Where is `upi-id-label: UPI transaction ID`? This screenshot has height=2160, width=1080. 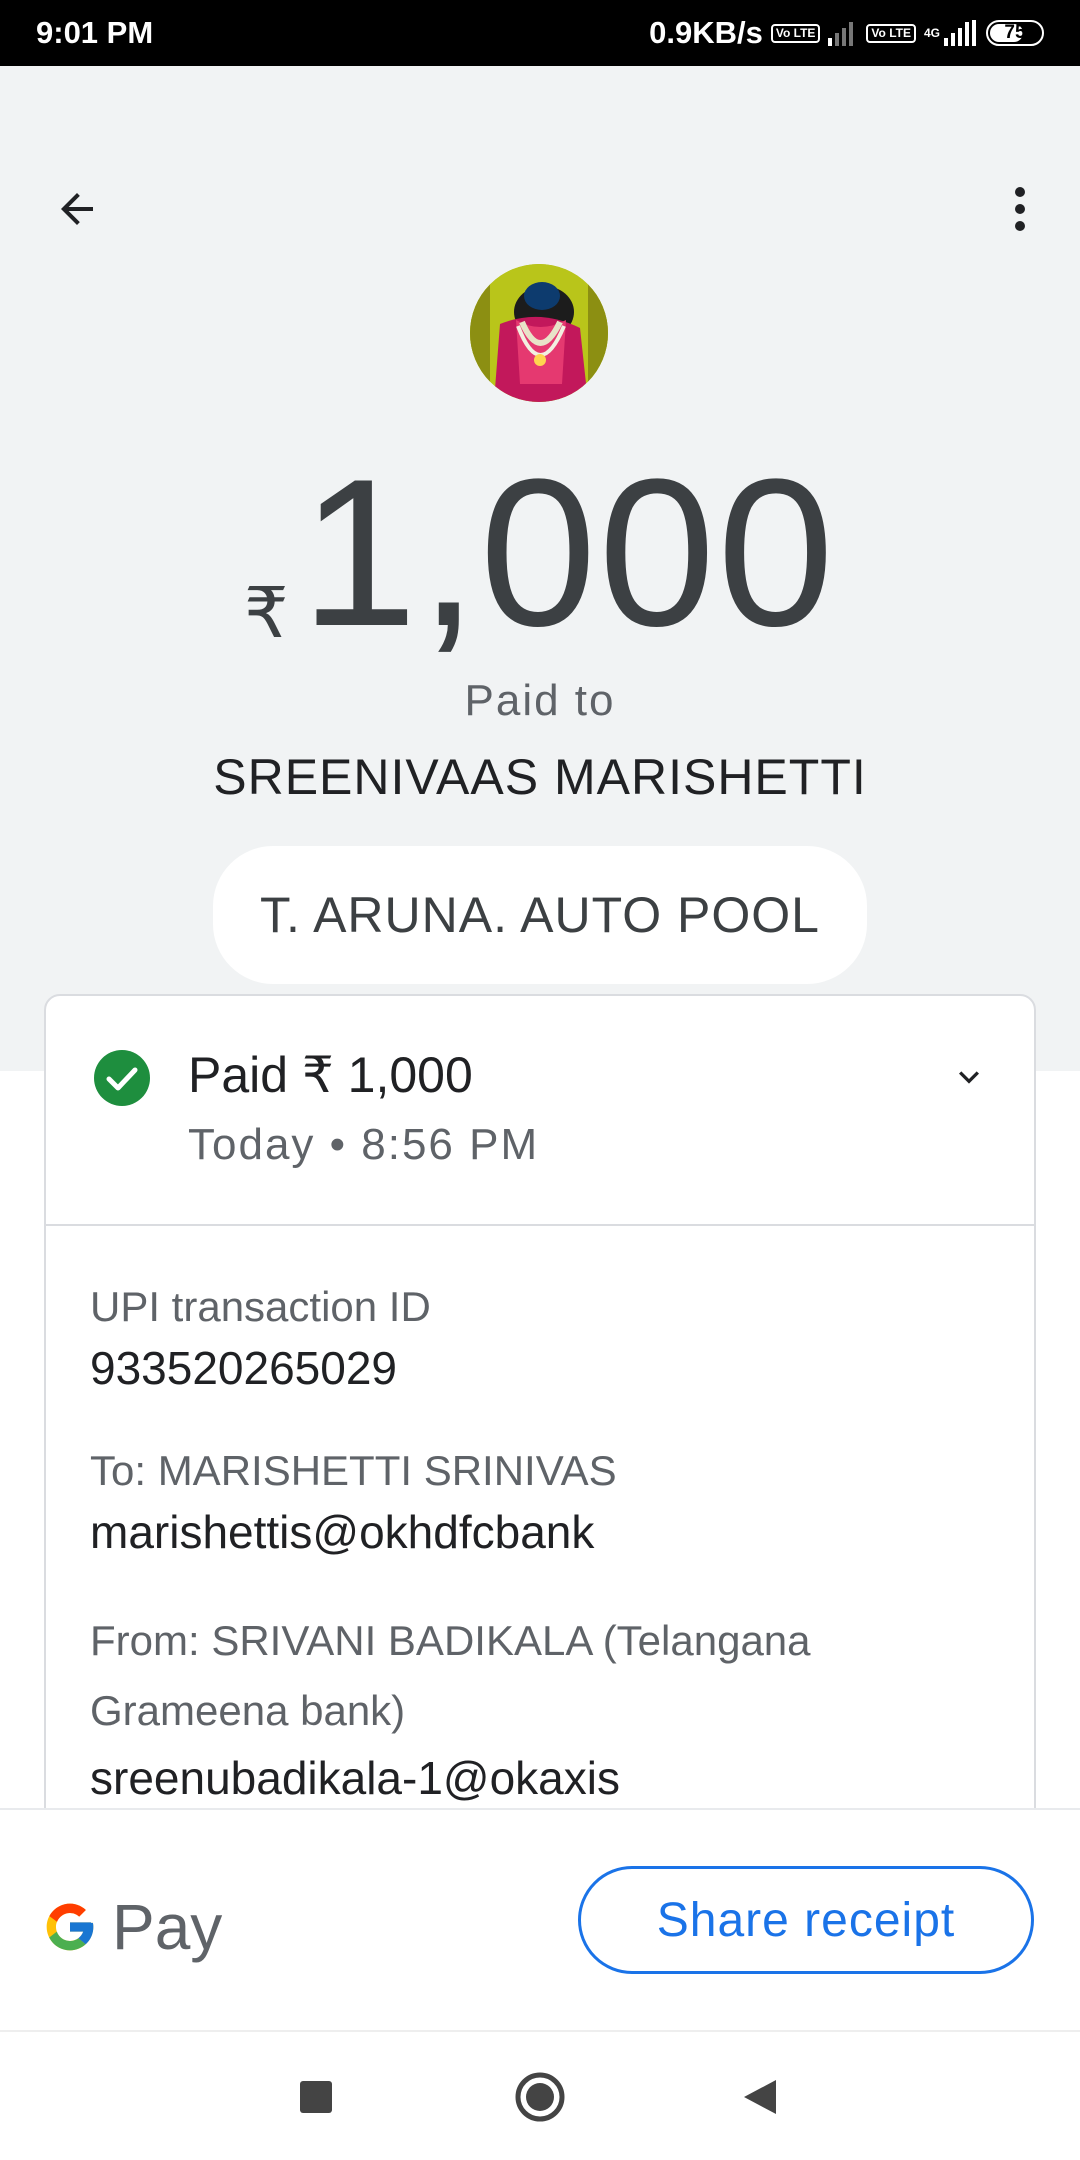
upi-id-label: UPI transaction ID is located at coordinates (260, 1306).